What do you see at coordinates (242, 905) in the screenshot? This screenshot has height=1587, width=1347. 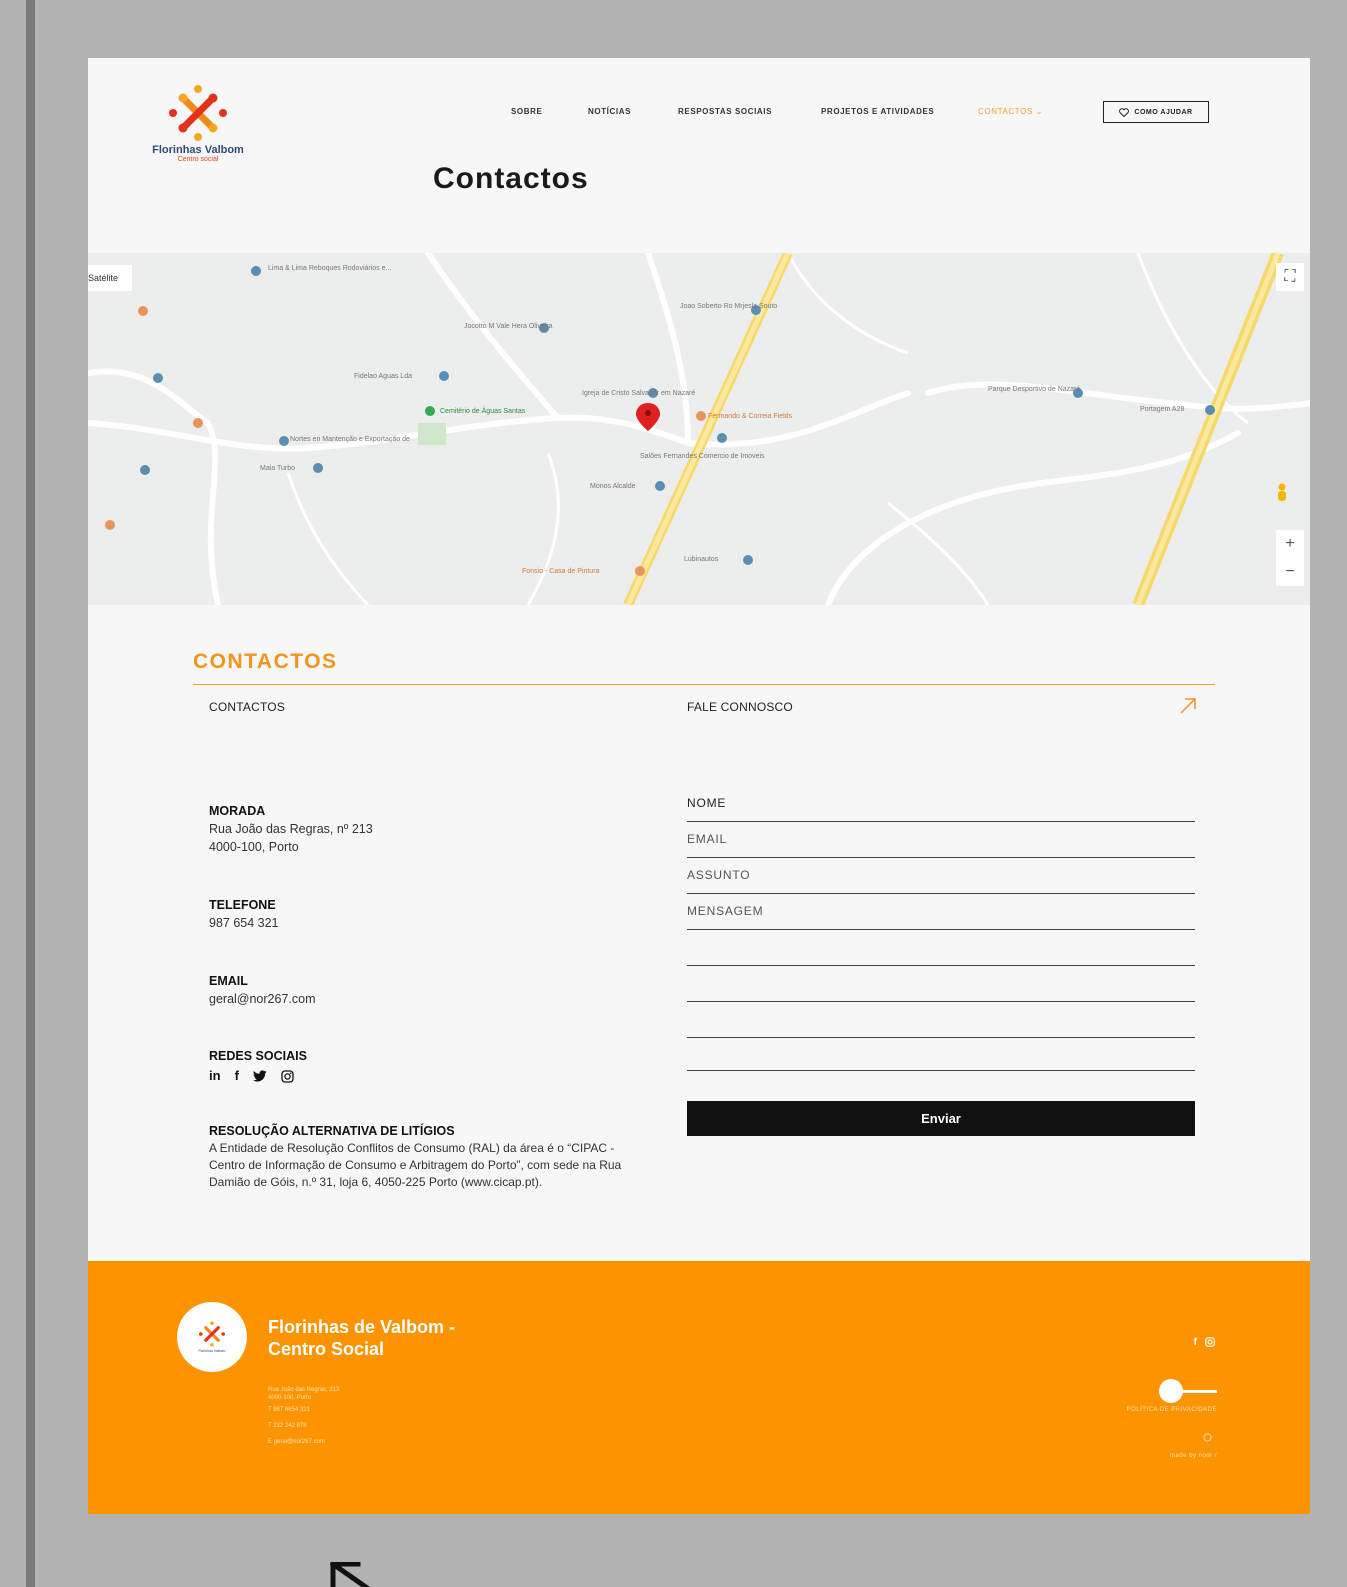 I see `phone-label: TELEFONE` at bounding box center [242, 905].